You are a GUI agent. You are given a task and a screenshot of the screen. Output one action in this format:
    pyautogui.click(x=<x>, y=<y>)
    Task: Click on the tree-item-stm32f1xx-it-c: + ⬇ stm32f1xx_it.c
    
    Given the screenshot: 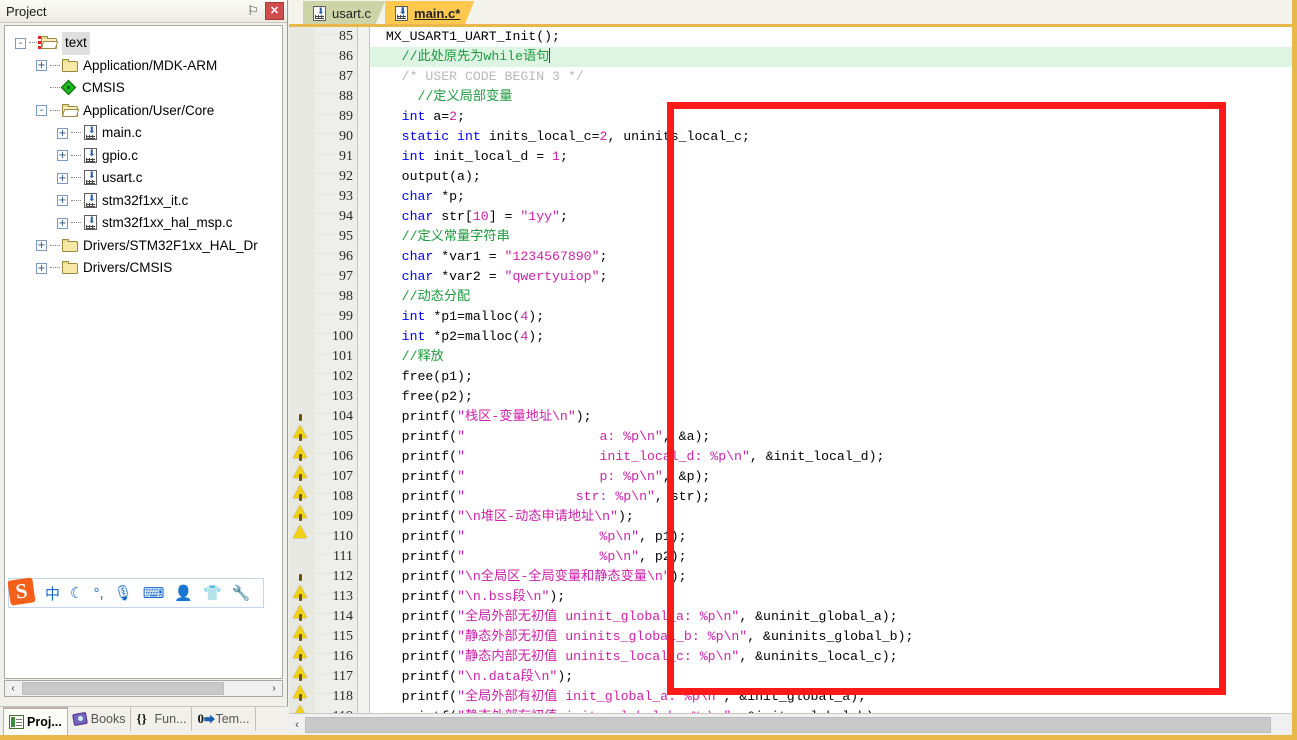 What is the action you would take?
    pyautogui.click(x=145, y=201)
    